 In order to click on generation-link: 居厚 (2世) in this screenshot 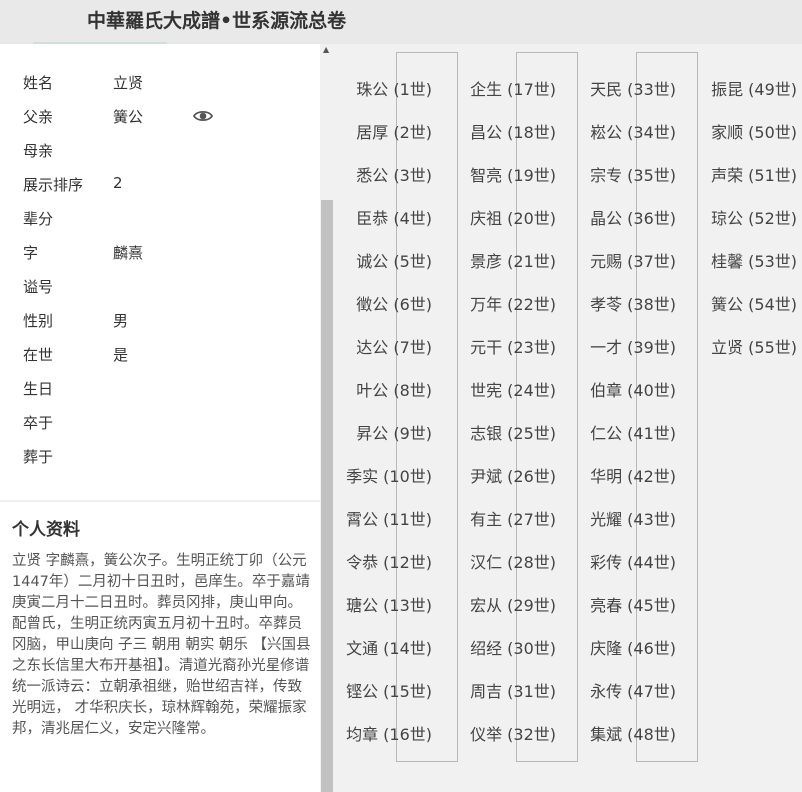, I will do `click(394, 131)`.